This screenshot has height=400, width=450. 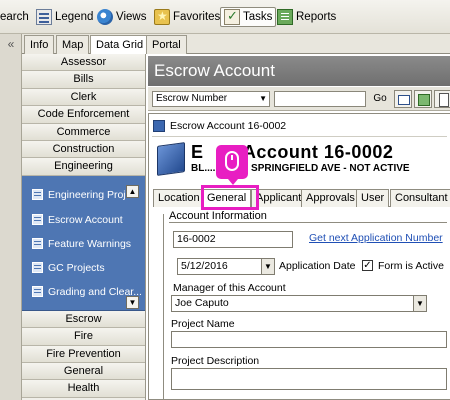 What do you see at coordinates (197, 17) in the screenshot?
I see `toolbar-favorites-label: Favorites` at bounding box center [197, 17].